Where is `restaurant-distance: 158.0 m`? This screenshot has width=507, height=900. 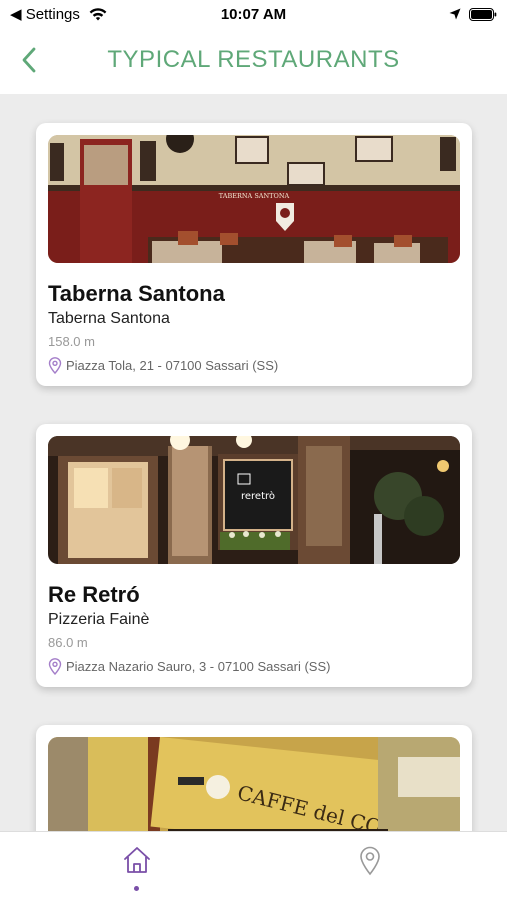 restaurant-distance: 158.0 m is located at coordinates (71, 341).